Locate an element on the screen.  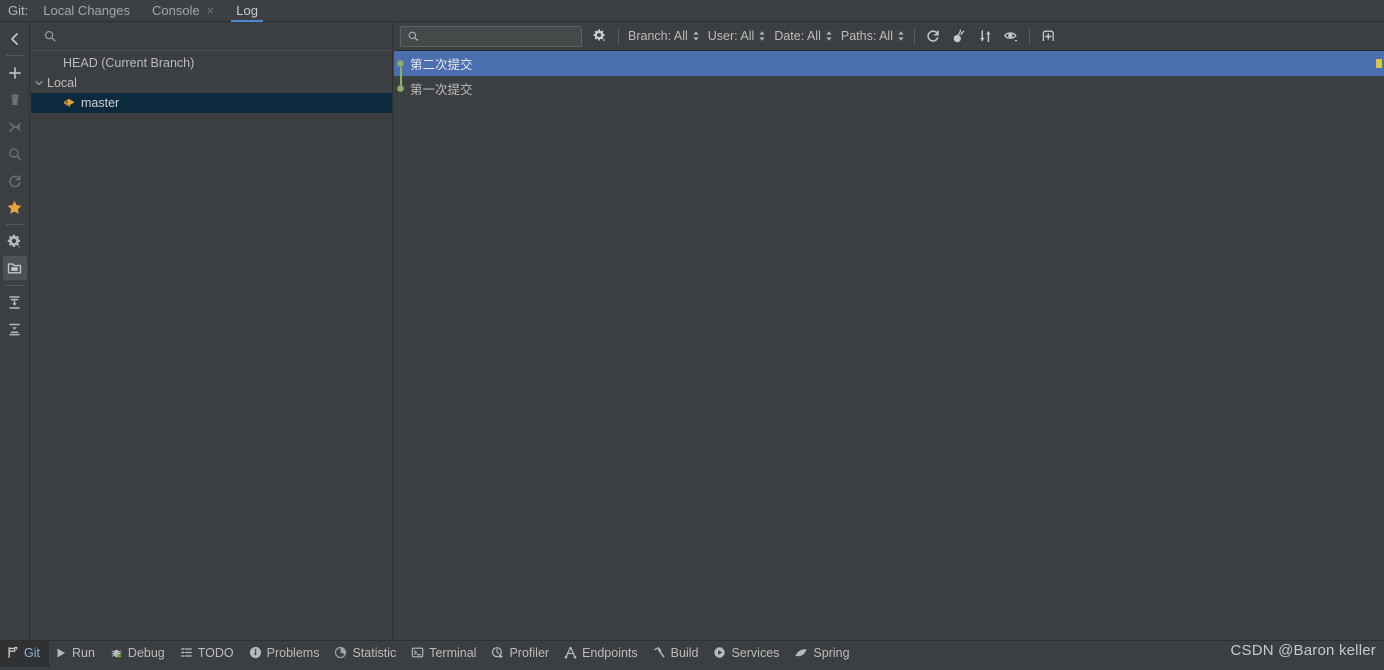
status-item-profiler: Profiler is located at coordinates (521, 653).